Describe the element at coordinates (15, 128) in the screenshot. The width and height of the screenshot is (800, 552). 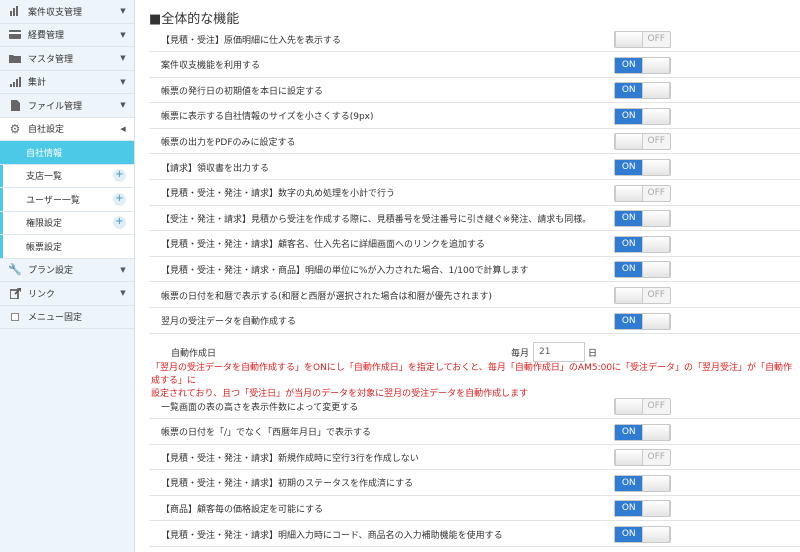
I see `gear-icon: ⚙` at that location.